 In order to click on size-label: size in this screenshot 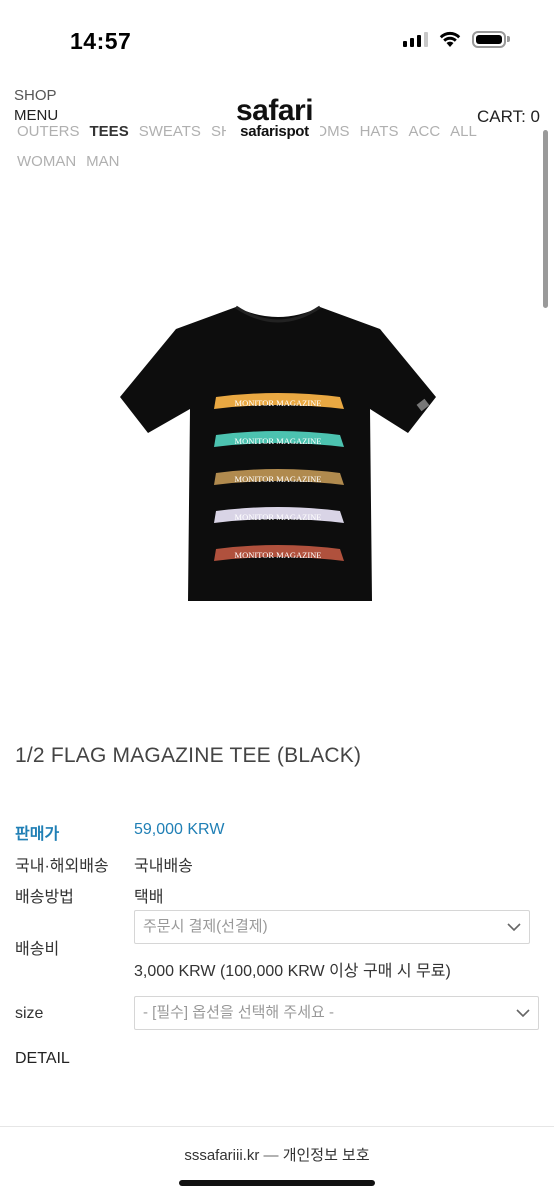, I will do `click(29, 1013)`.